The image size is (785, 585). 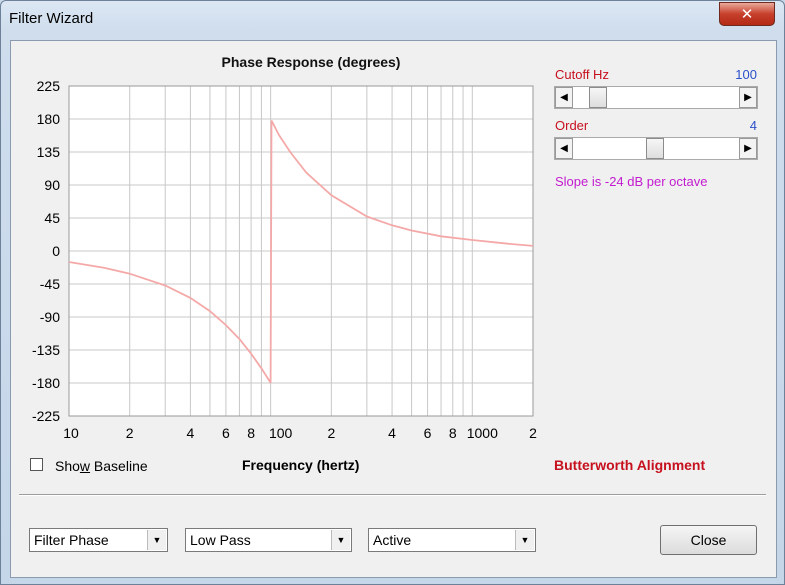 I want to click on cutoff-label: Cutoff Hz, so click(x=582, y=74).